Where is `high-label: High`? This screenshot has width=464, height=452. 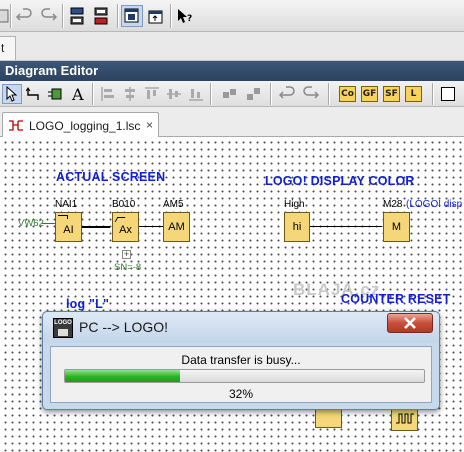
high-label: High is located at coordinates (294, 204).